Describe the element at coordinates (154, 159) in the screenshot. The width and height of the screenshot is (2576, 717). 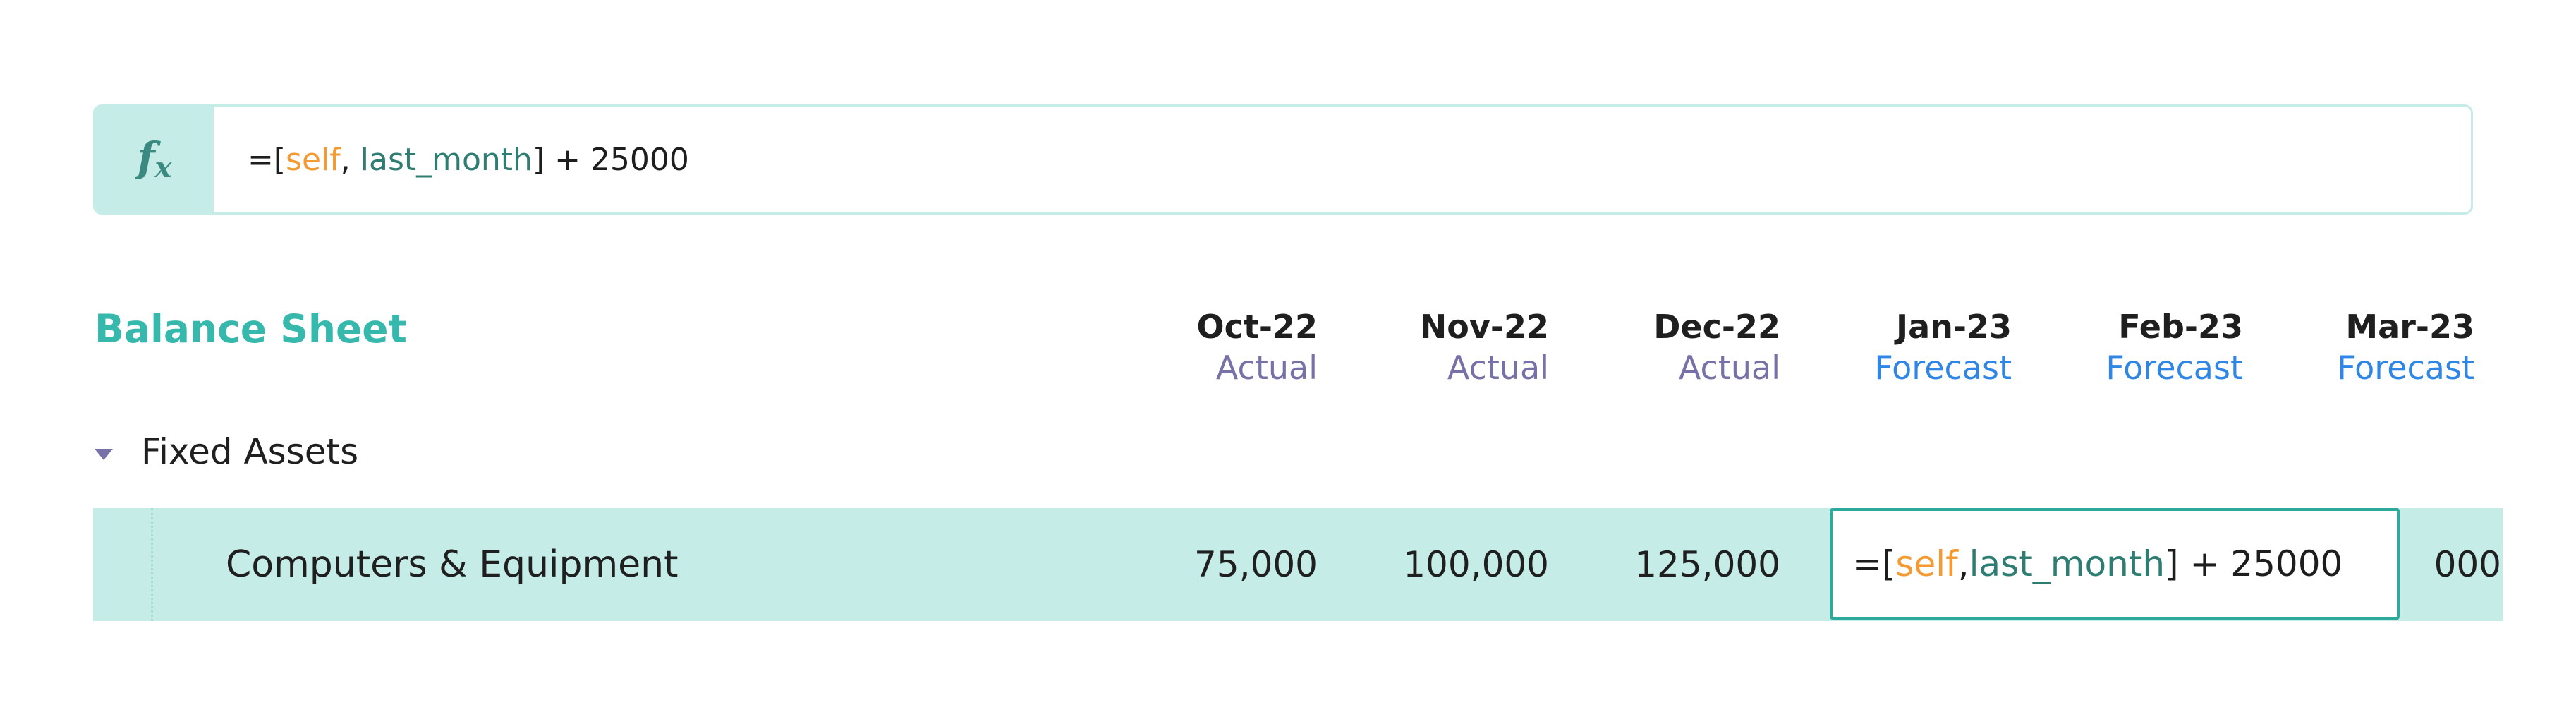
I see `fx-icon: fx` at that location.